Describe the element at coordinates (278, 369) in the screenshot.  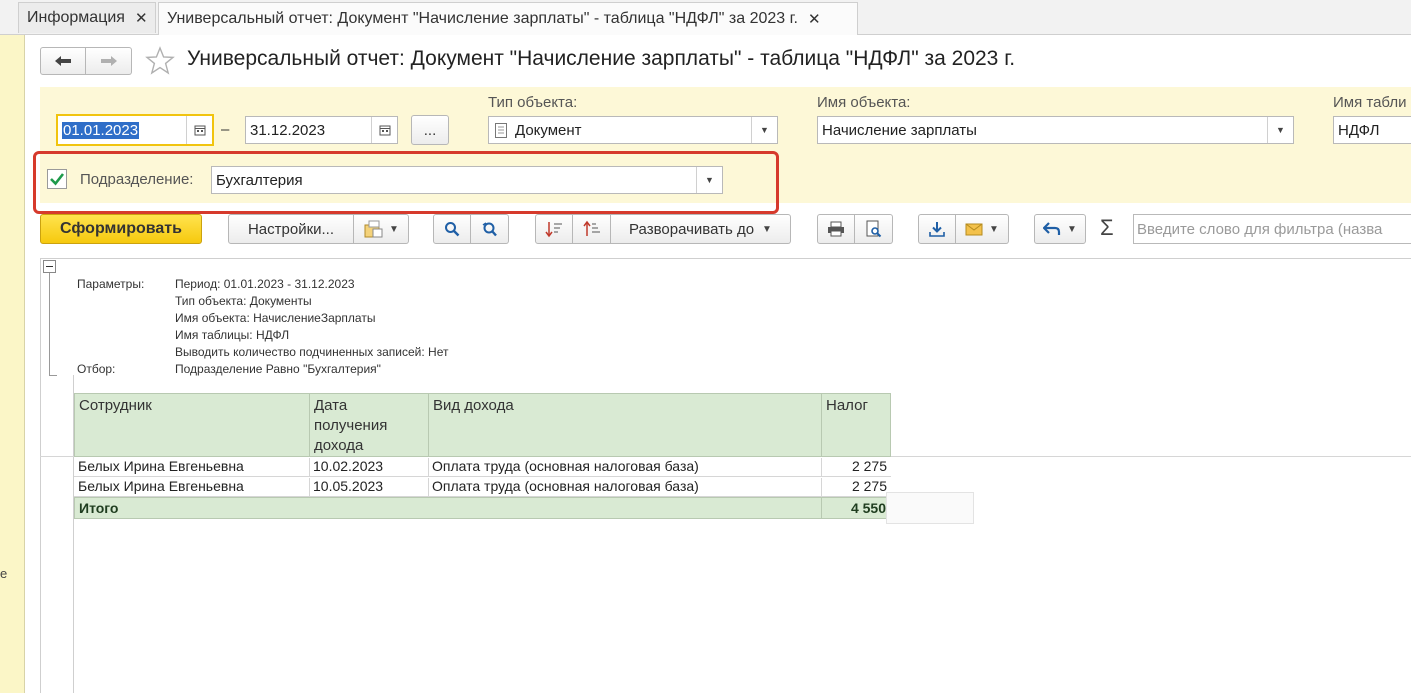
I see `filter-value: Подразделение Равно "Бухгалтерия"` at that location.